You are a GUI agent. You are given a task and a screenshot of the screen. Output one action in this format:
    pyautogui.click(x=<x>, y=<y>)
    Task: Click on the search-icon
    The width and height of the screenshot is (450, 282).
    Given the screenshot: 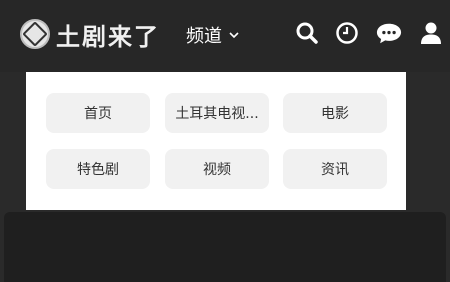 What is the action you would take?
    pyautogui.click(x=307, y=33)
    